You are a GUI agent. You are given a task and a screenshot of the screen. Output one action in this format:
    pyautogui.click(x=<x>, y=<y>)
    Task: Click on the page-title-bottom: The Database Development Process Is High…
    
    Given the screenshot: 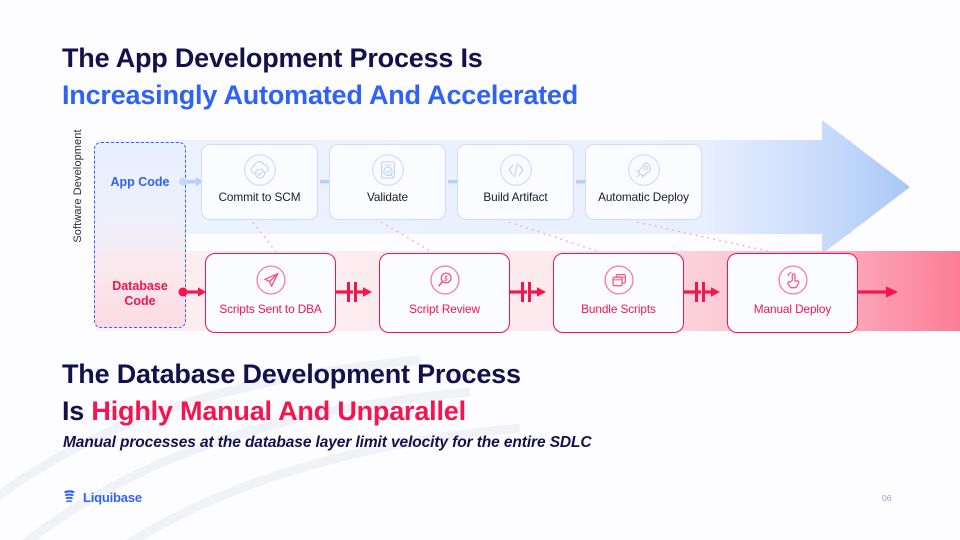 What is the action you would take?
    pyautogui.click(x=432, y=393)
    